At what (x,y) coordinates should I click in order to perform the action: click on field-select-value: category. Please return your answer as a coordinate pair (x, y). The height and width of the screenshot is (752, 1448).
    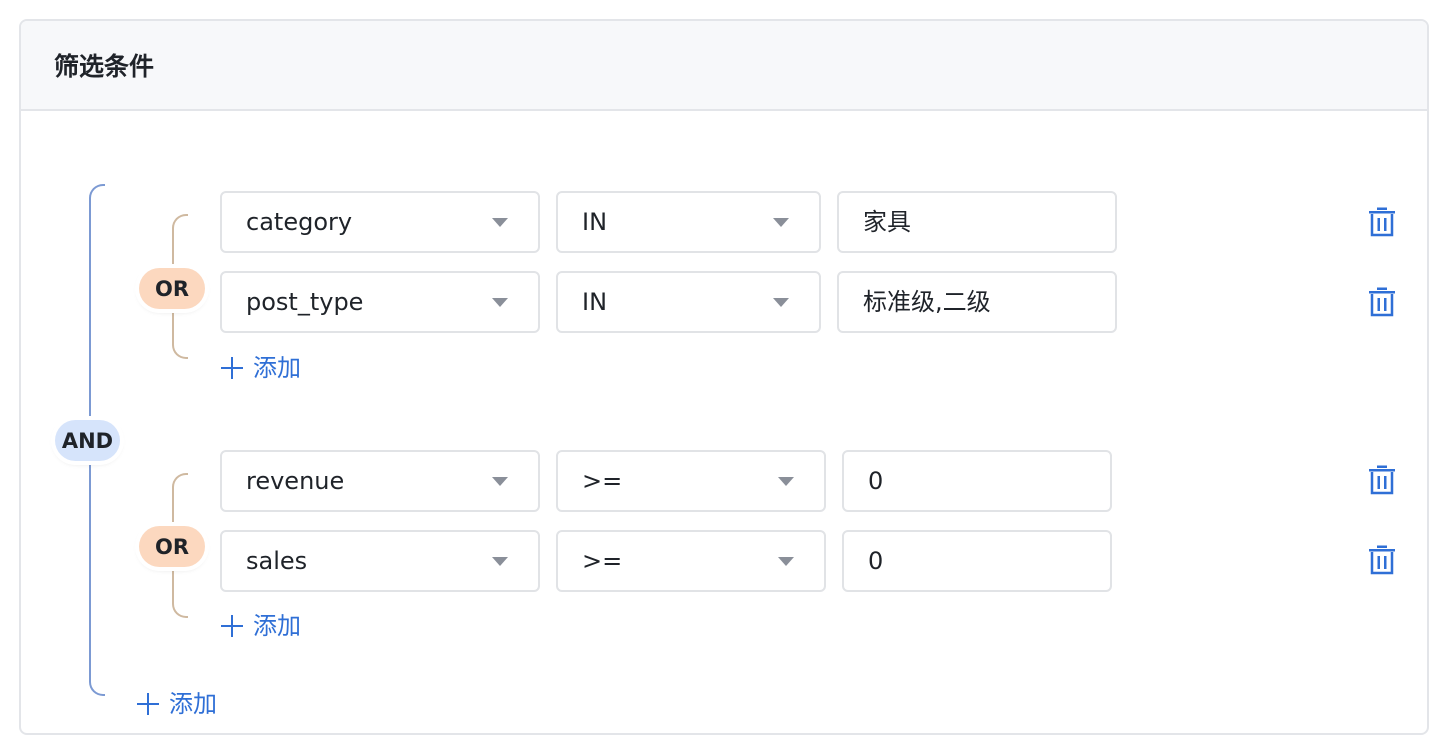
    Looking at the image, I should click on (299, 222).